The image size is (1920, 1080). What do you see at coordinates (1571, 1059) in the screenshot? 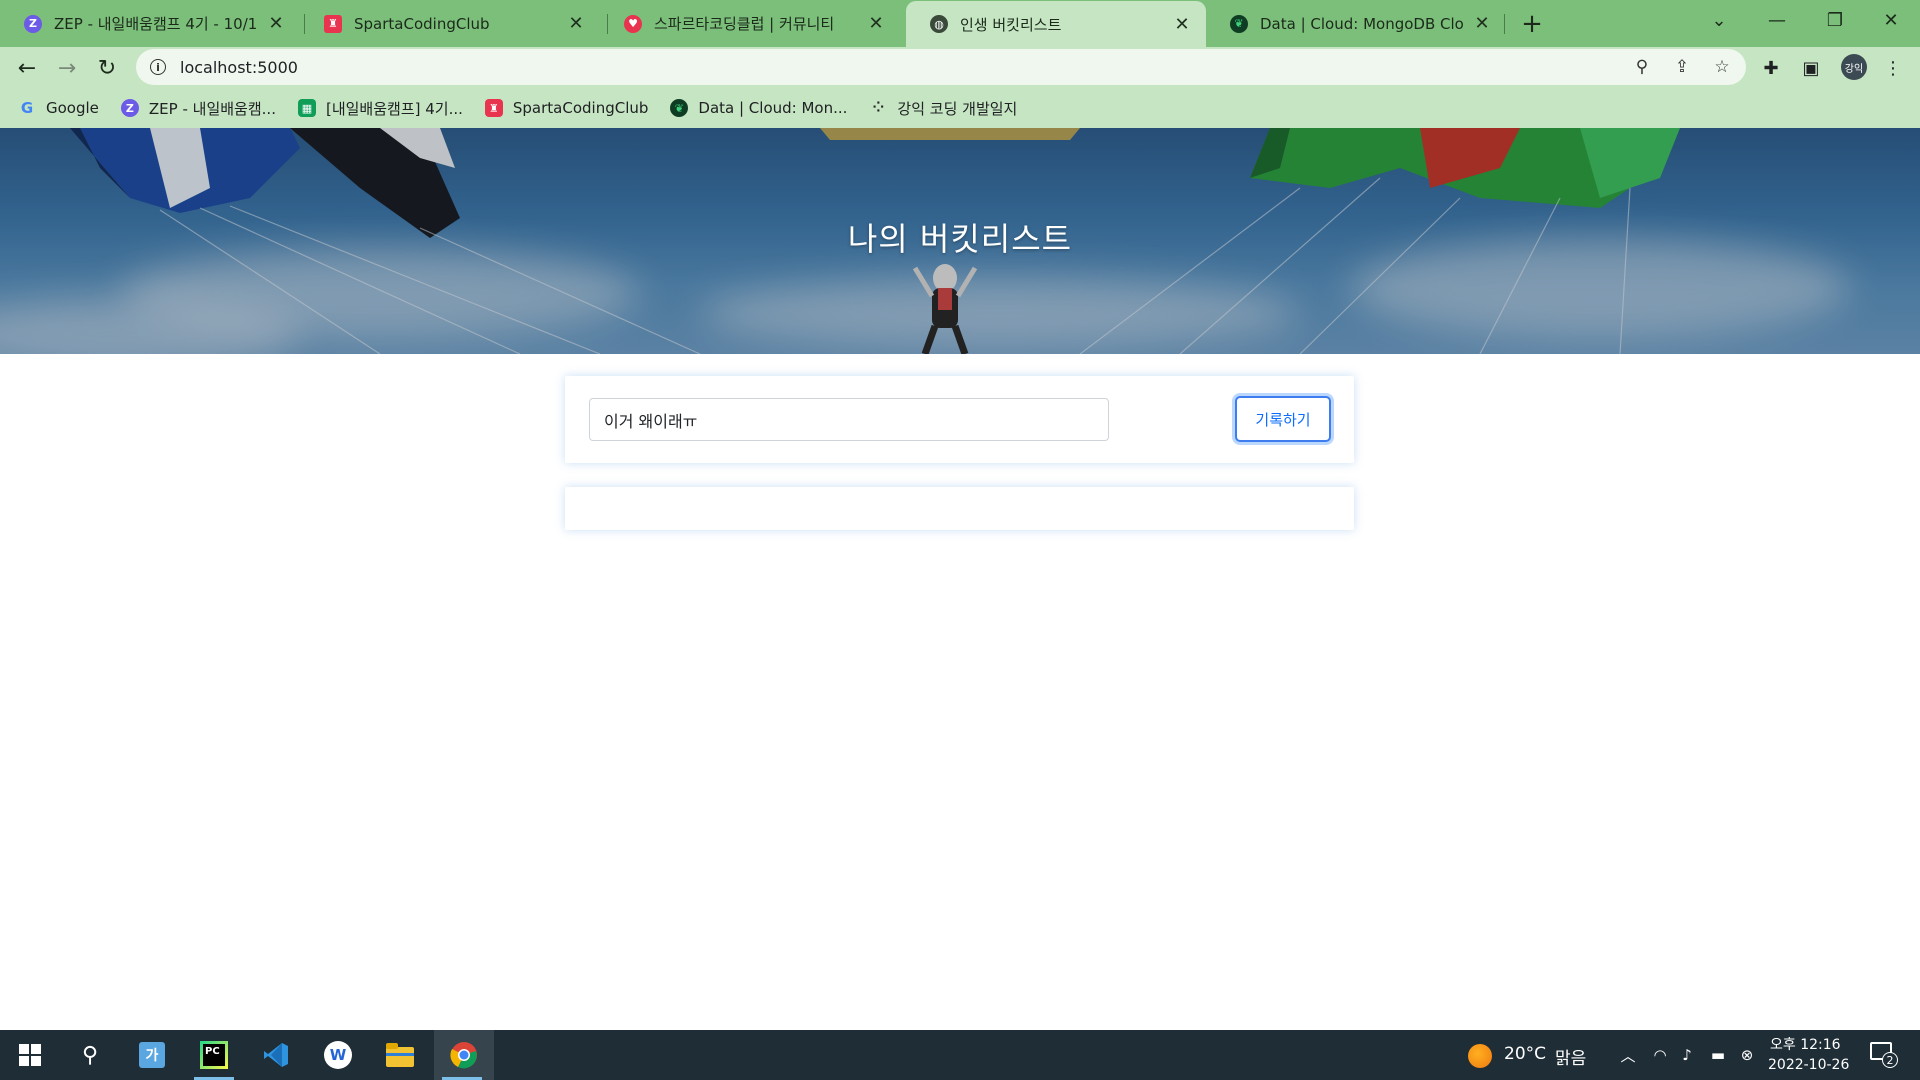
I see `weather-desc: 맑음` at bounding box center [1571, 1059].